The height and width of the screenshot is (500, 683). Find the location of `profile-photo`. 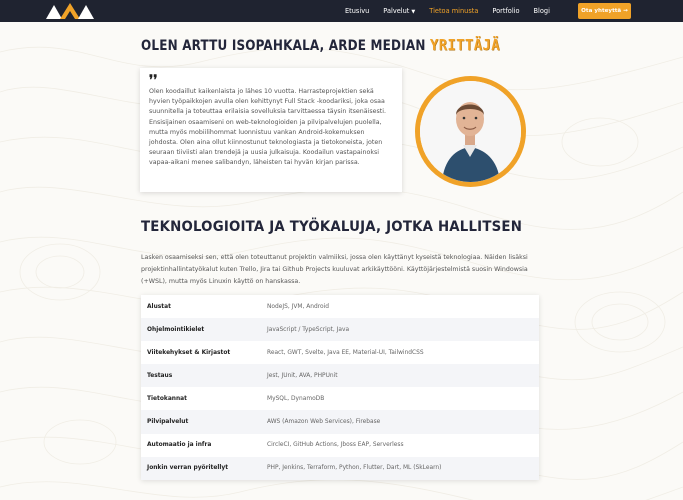

profile-photo is located at coordinates (470, 131).